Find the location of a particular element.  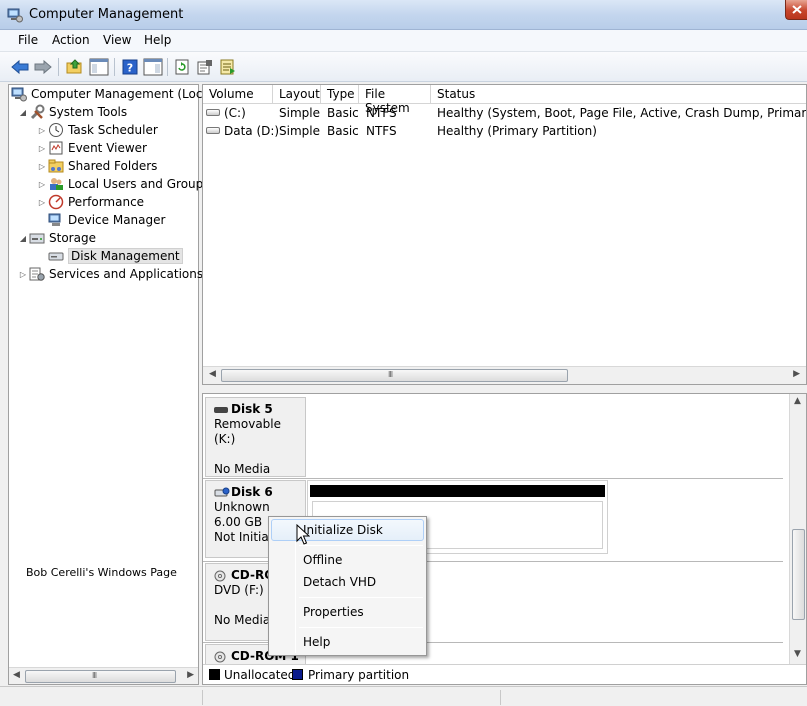

help-icon: ? is located at coordinates (130, 67).